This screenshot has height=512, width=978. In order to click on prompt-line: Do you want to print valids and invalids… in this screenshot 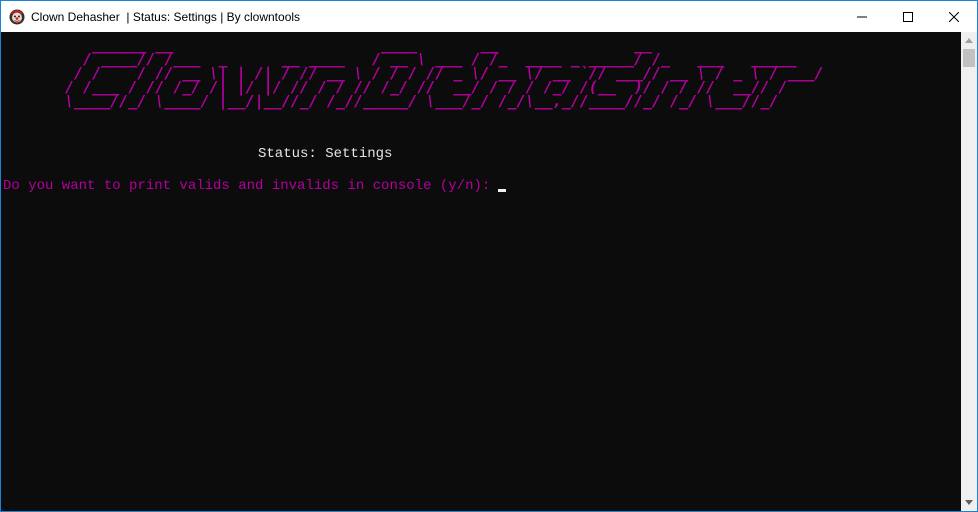, I will do `click(255, 186)`.